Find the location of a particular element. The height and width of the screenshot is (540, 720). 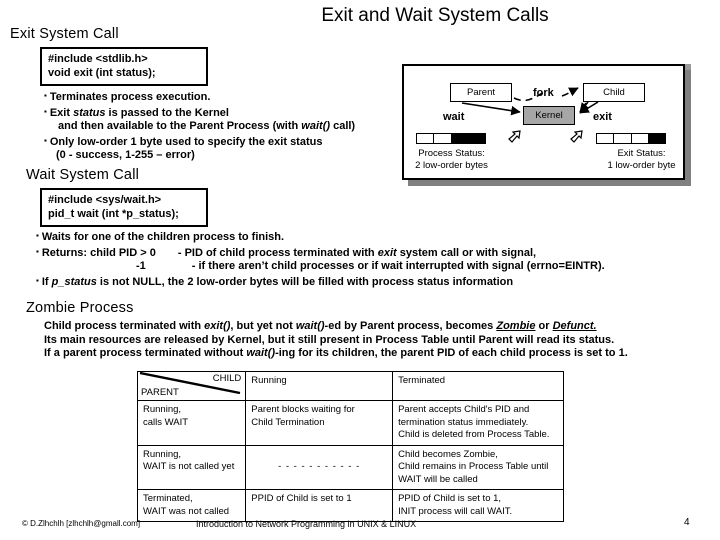

caption-process-status: Process Status: 2 low-order bytes is located at coordinates (451, 160).